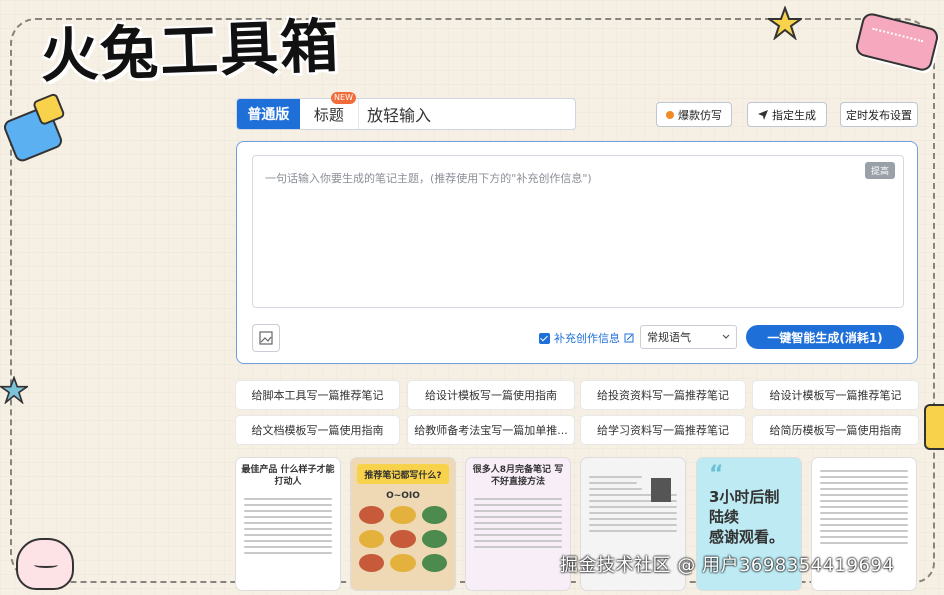 This screenshot has height=595, width=944. I want to click on thumbnail-title: 推荐笔记都写什么?, so click(403, 474).